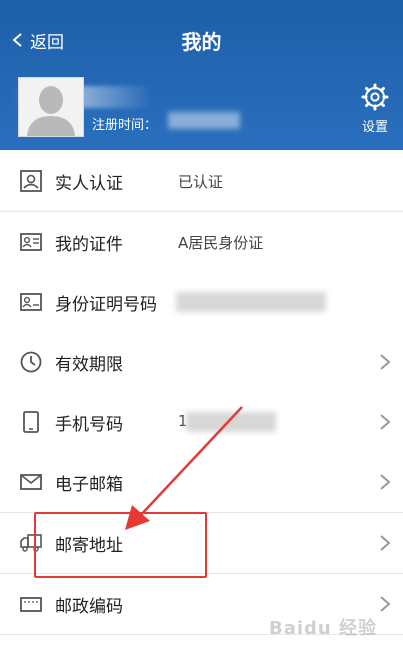 Image resolution: width=403 pixels, height=660 pixels. What do you see at coordinates (201, 482) in the screenshot?
I see `menu-row-email: 电子邮箱` at bounding box center [201, 482].